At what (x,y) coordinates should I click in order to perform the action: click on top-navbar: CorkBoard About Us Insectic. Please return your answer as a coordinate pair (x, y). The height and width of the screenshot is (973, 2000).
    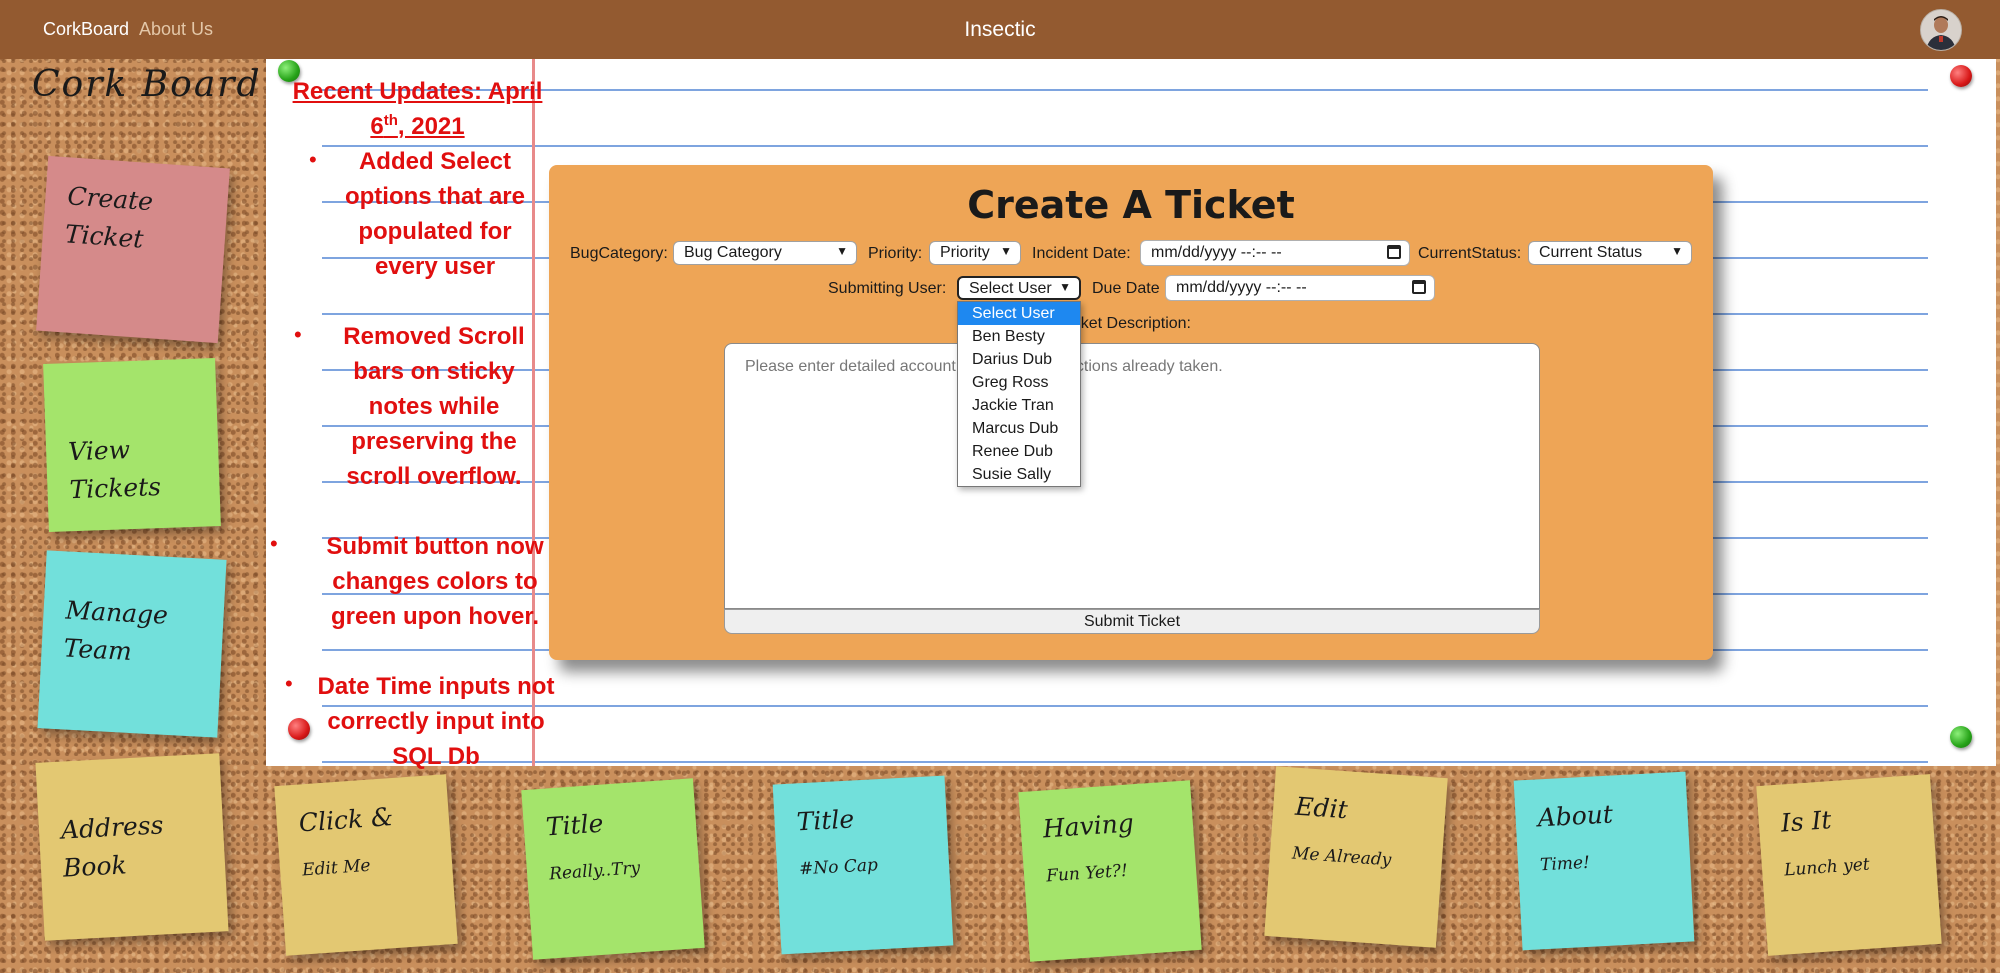
    Looking at the image, I should click on (1000, 29).